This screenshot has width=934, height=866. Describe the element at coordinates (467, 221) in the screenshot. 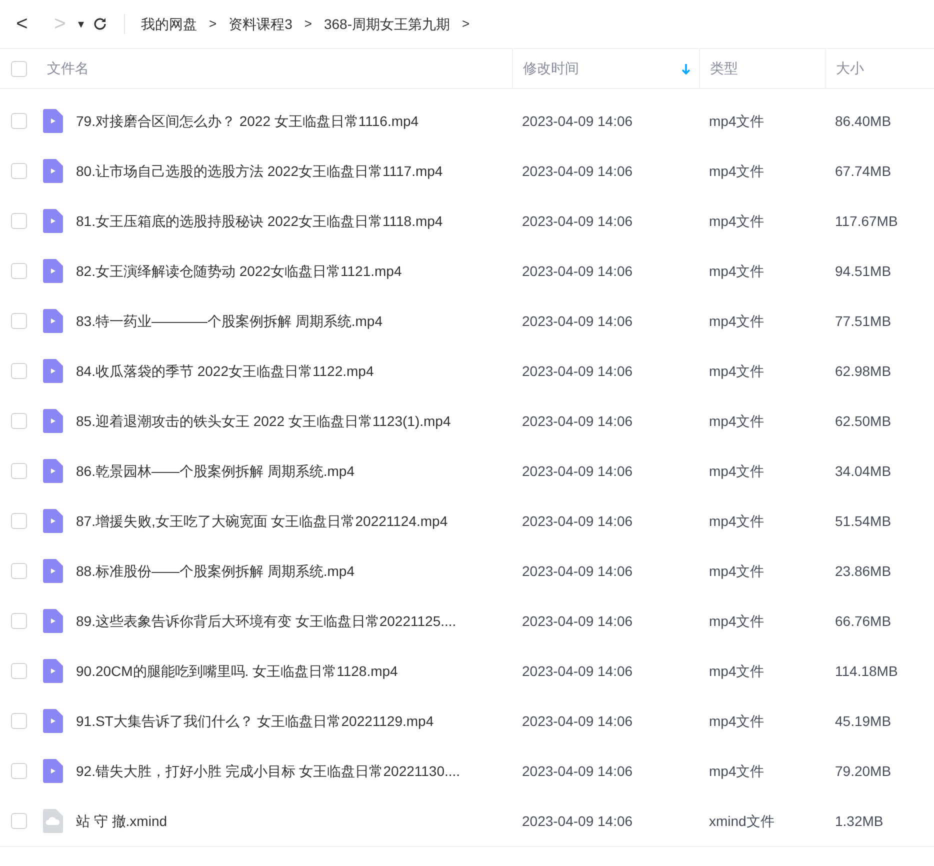

I see `file-row: 81.女王压箱底的选股持股秘诀 2022女王临盘日常1118.mp4 2023-04-09 14:06 mp4文件 117.67MB` at that location.